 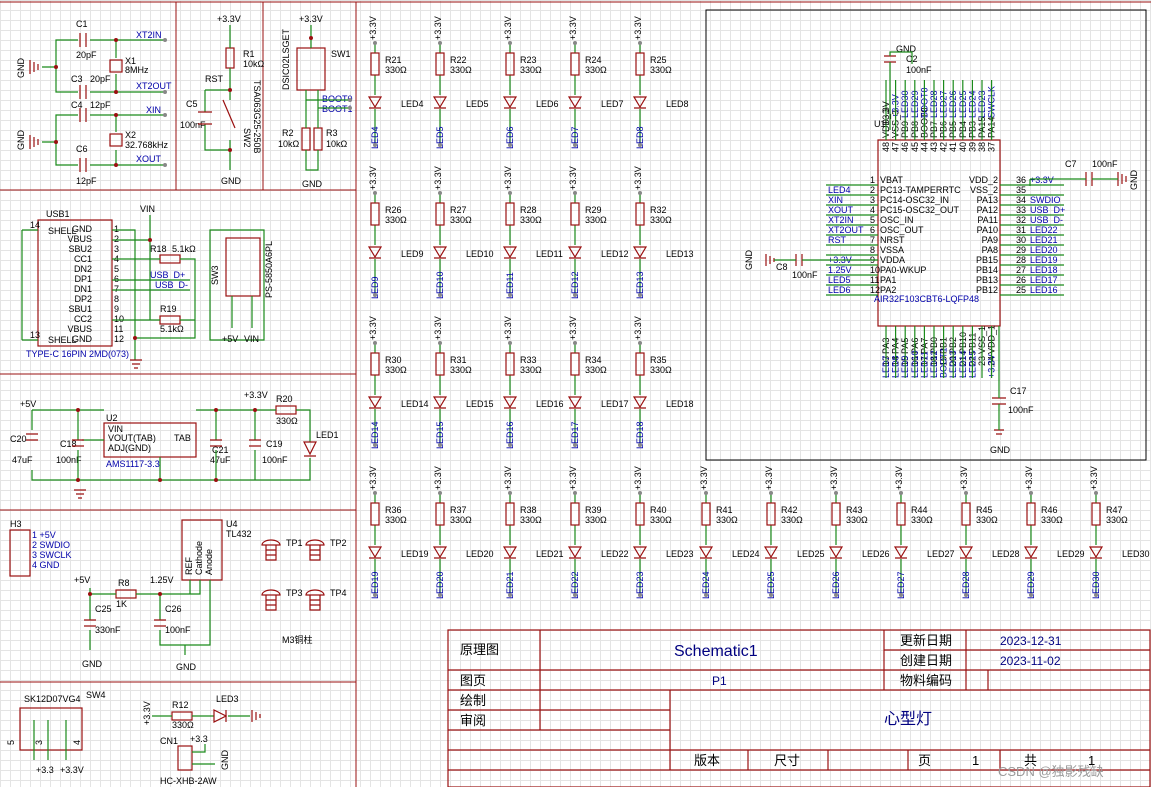 I want to click on mcu-pin-num: 33, so click(x=1021, y=210).